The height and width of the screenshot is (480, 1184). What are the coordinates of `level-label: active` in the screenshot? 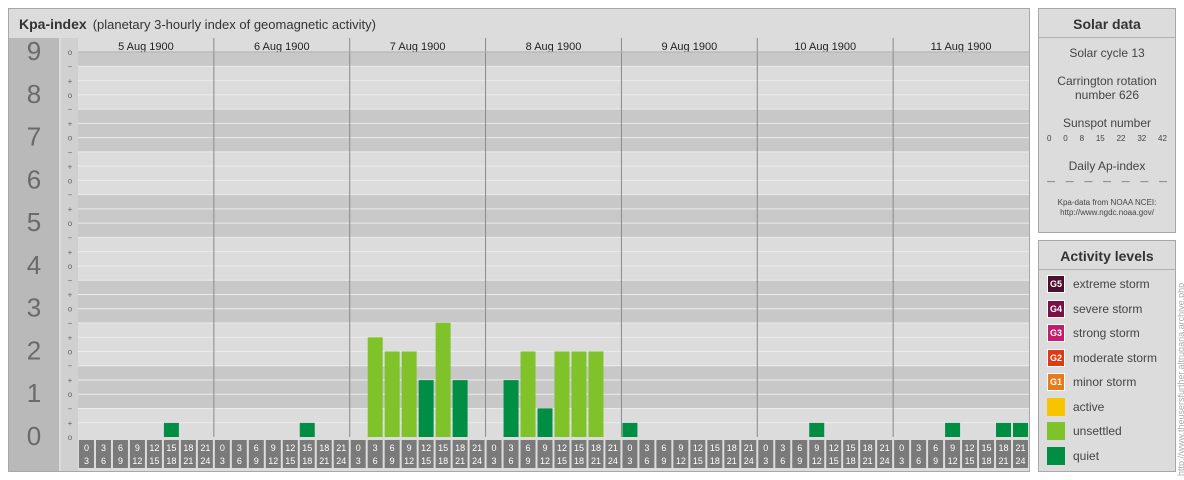 It's located at (1089, 406).